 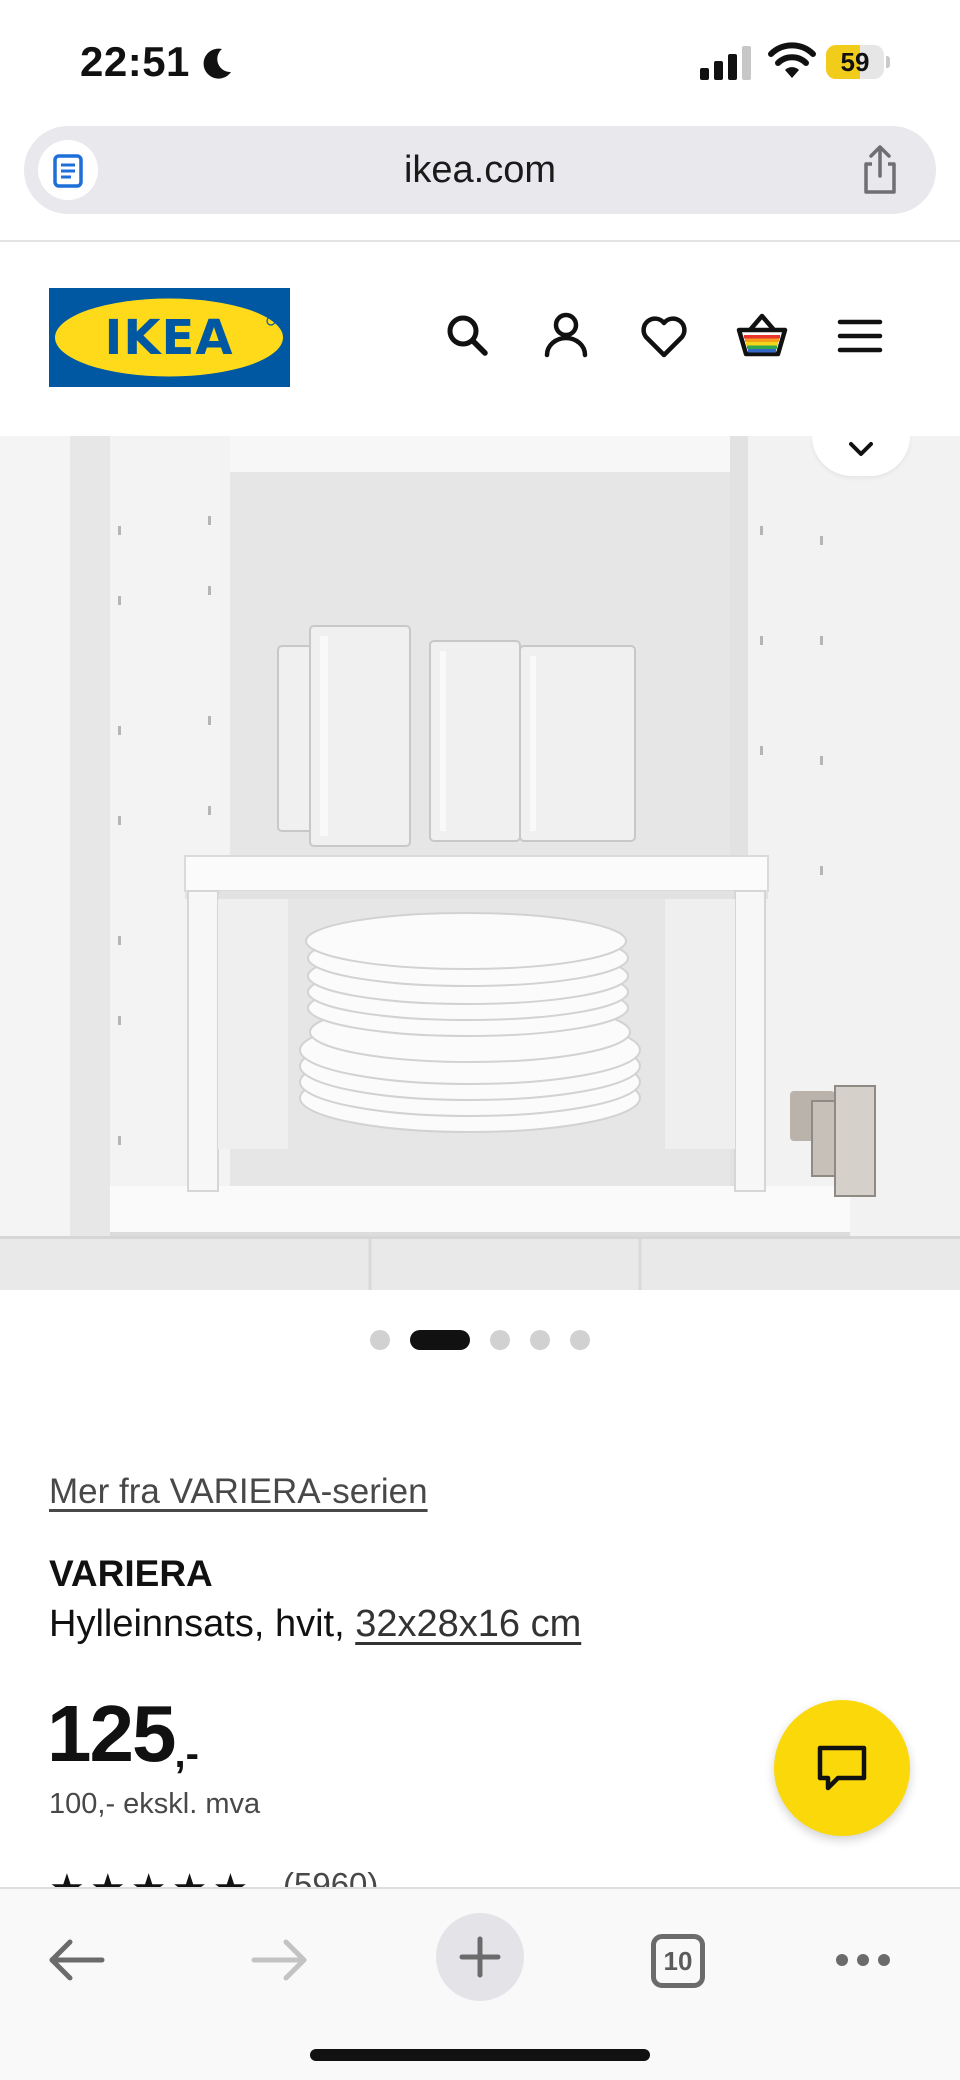 I want to click on carousel-dot-active, so click(x=440, y=1340).